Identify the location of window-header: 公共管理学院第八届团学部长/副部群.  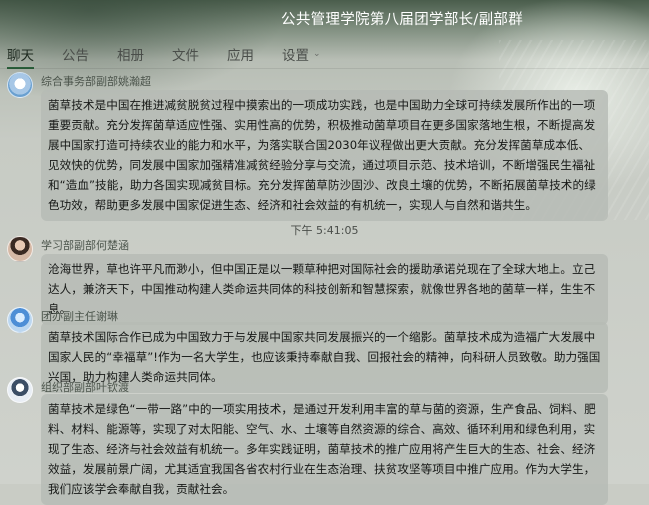
(324, 18).